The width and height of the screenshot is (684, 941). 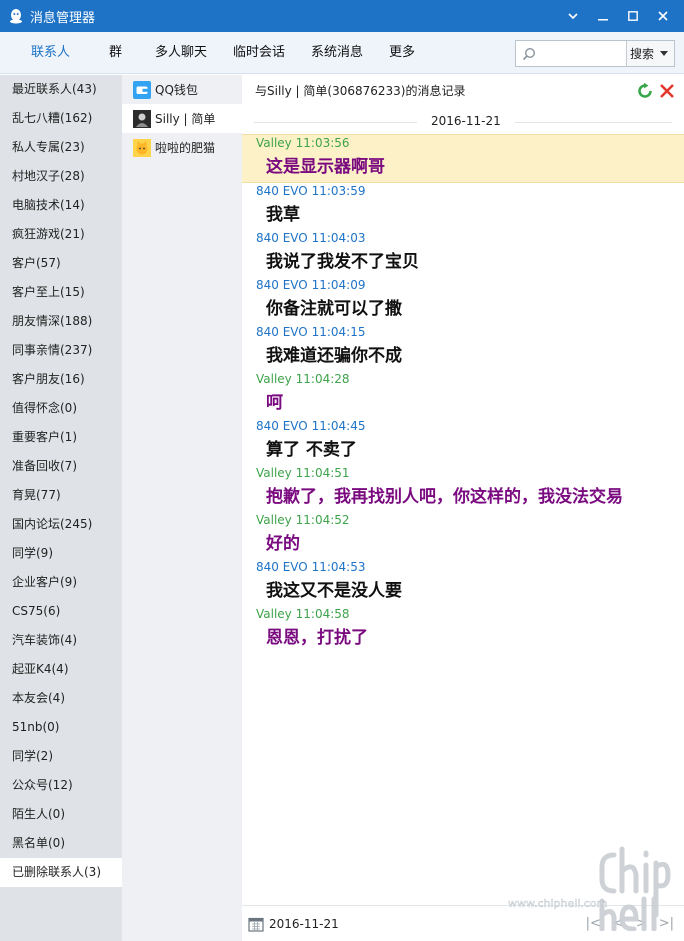 I want to click on maximize-button, so click(x=633, y=16).